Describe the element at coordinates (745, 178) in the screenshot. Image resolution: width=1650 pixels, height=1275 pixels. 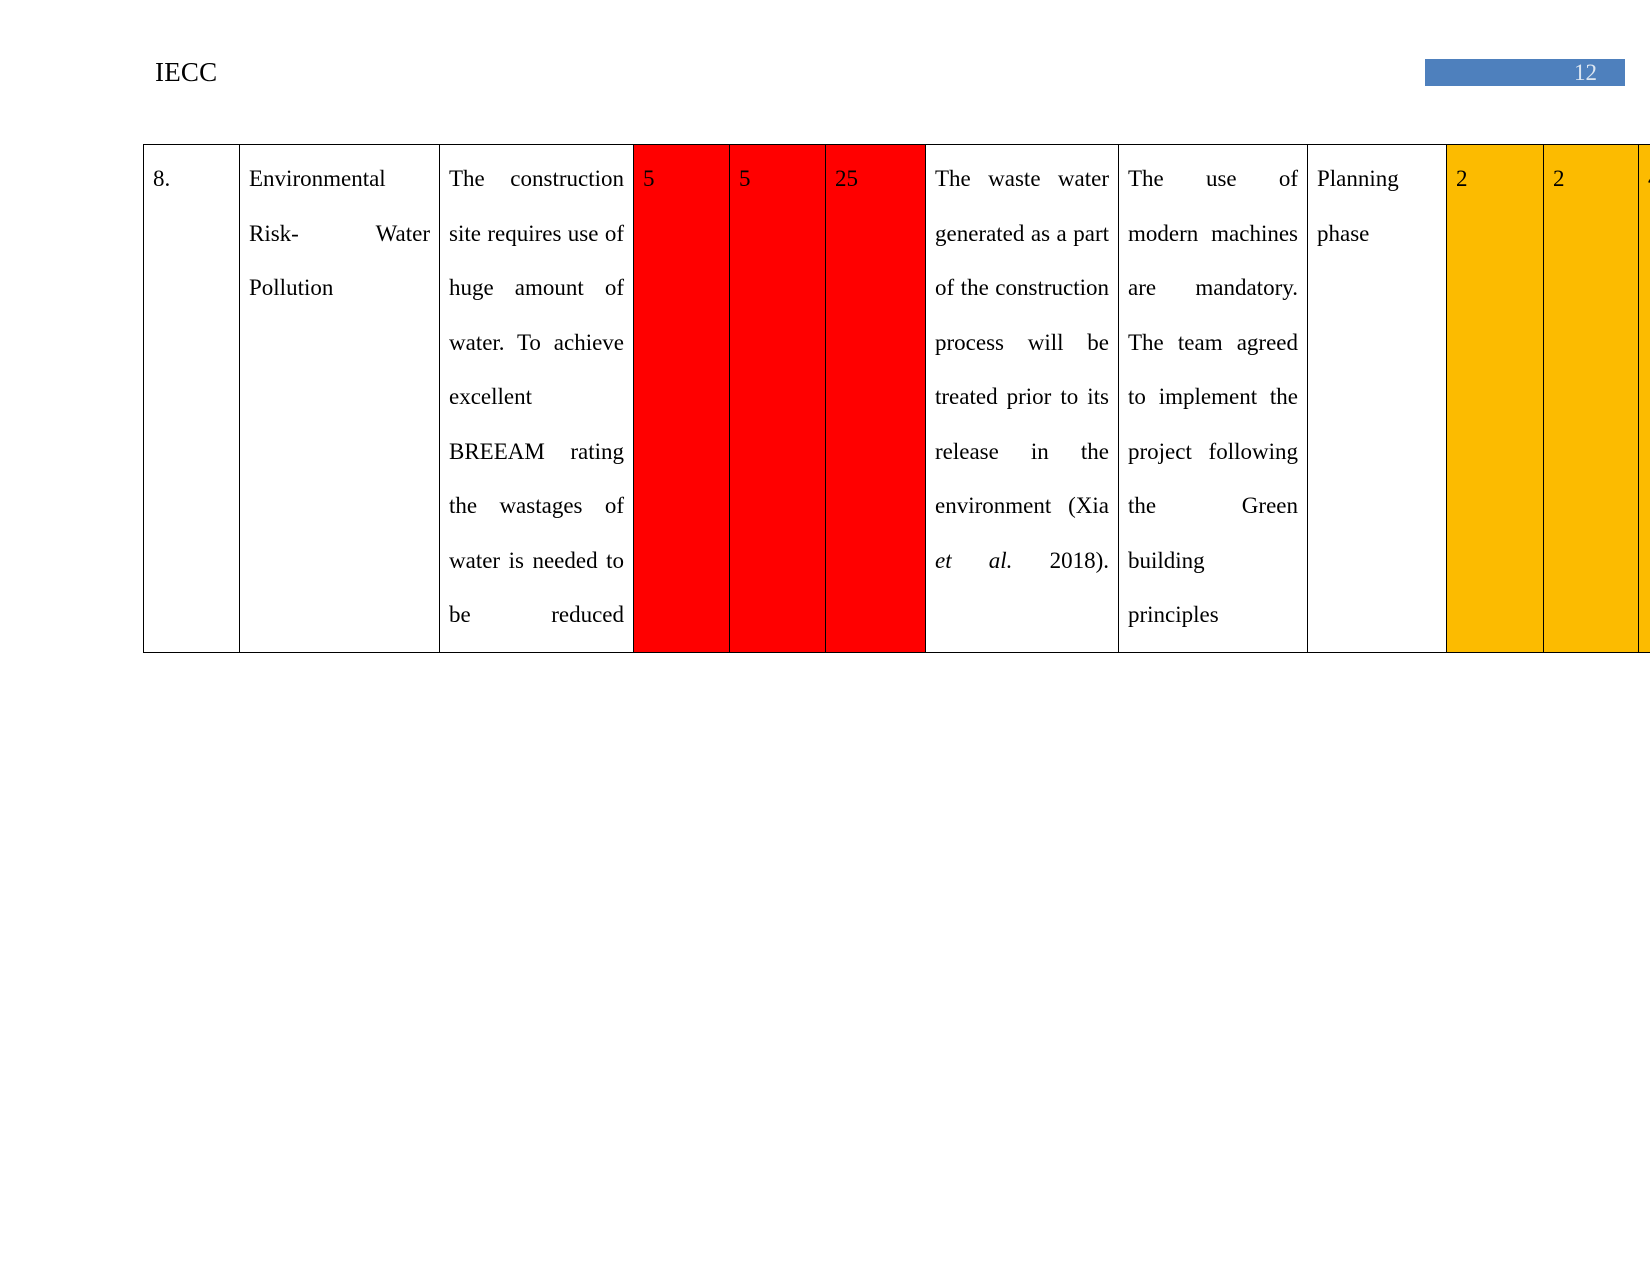
I see `impact-value: 5` at that location.